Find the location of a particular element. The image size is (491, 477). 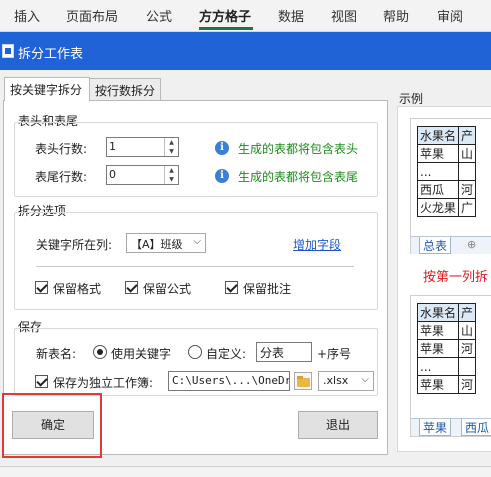

keep-comment-label: 保留批注 is located at coordinates (267, 289).